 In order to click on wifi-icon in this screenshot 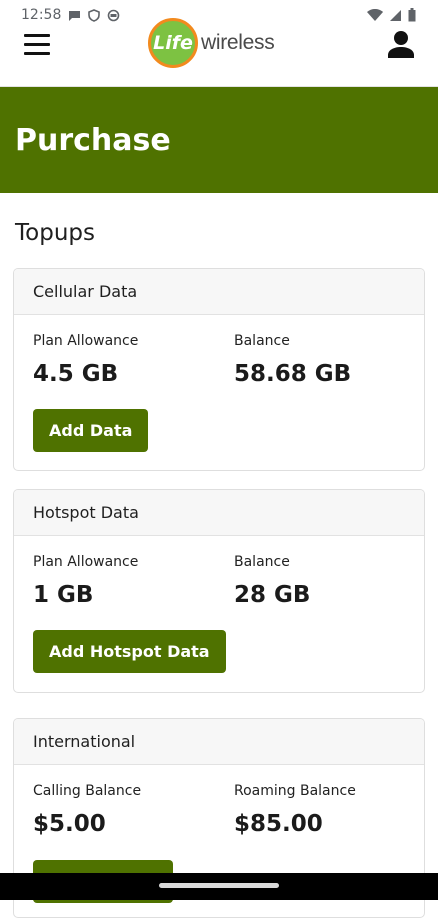, I will do `click(375, 14)`.